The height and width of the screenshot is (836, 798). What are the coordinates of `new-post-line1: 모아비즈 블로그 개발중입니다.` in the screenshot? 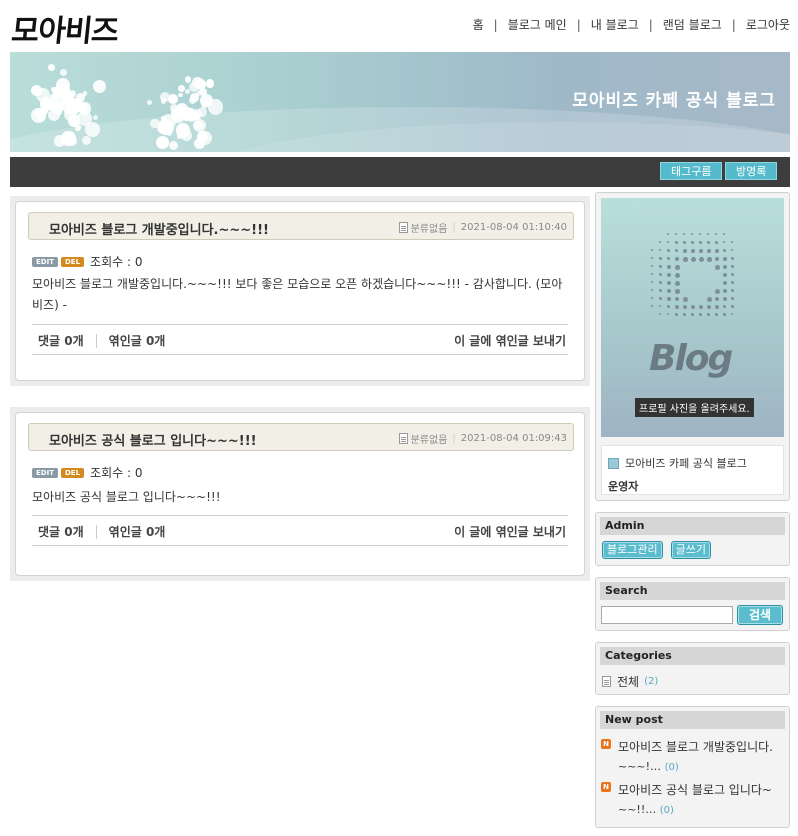 It's located at (694, 747).